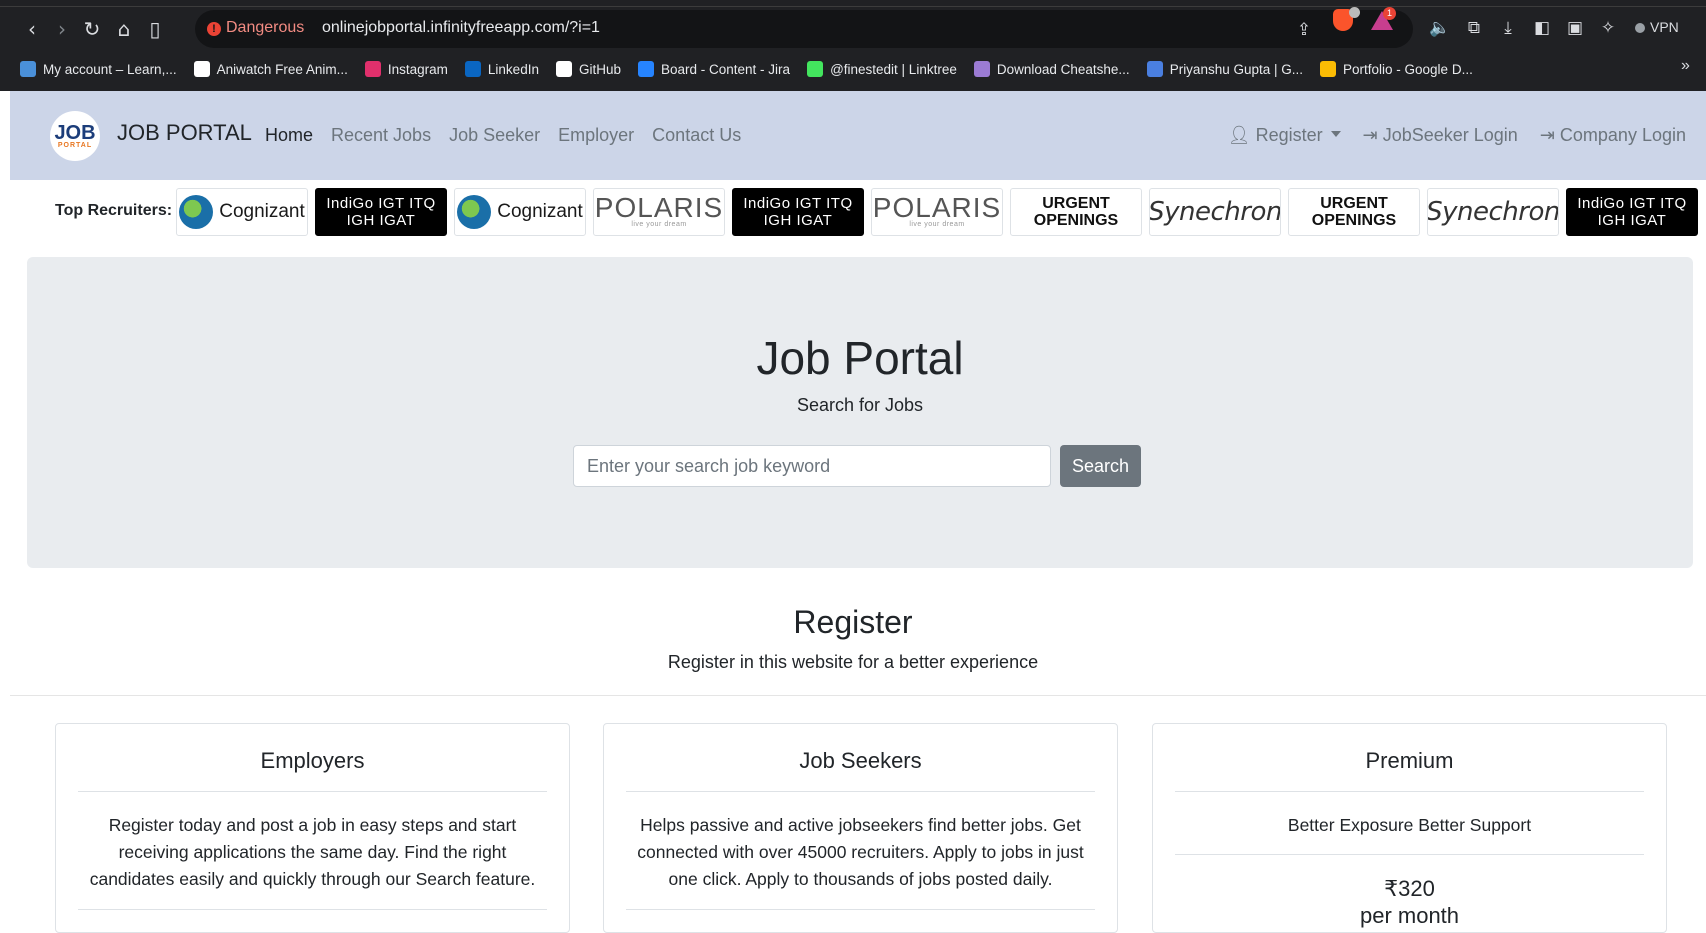 The height and width of the screenshot is (933, 1706). I want to click on bookmark-item: Board - Content - Jira, so click(714, 69).